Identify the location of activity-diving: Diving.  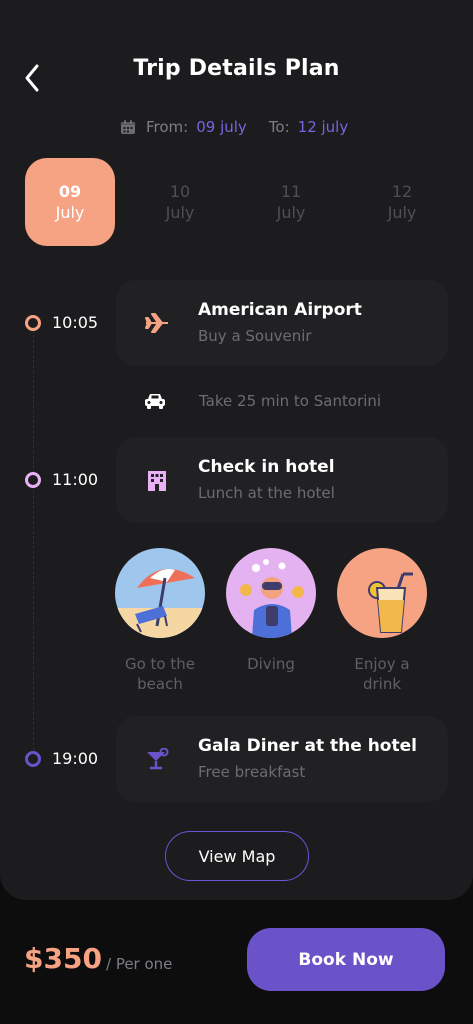
(271, 611).